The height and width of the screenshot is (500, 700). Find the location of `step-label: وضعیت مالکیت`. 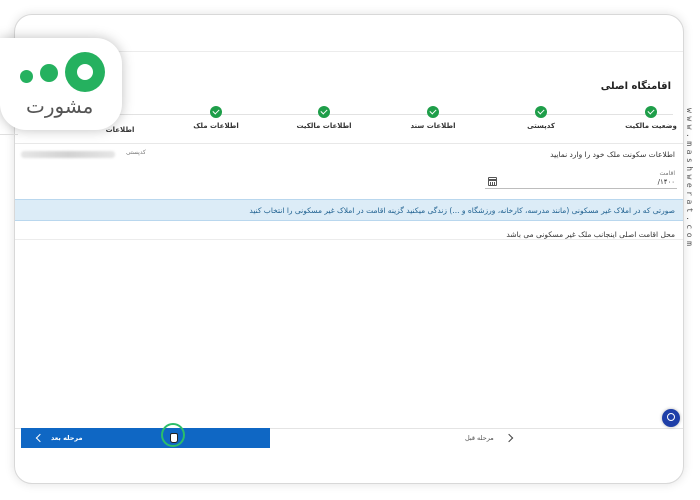

step-label: وضعیت مالکیت is located at coordinates (651, 126).